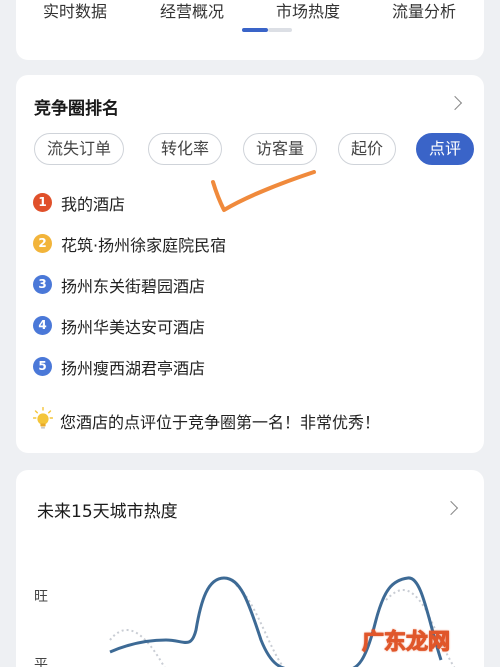  What do you see at coordinates (144, 245) in the screenshot?
I see `hotel-name: 花筑·扬州徐家庭院民宿` at bounding box center [144, 245].